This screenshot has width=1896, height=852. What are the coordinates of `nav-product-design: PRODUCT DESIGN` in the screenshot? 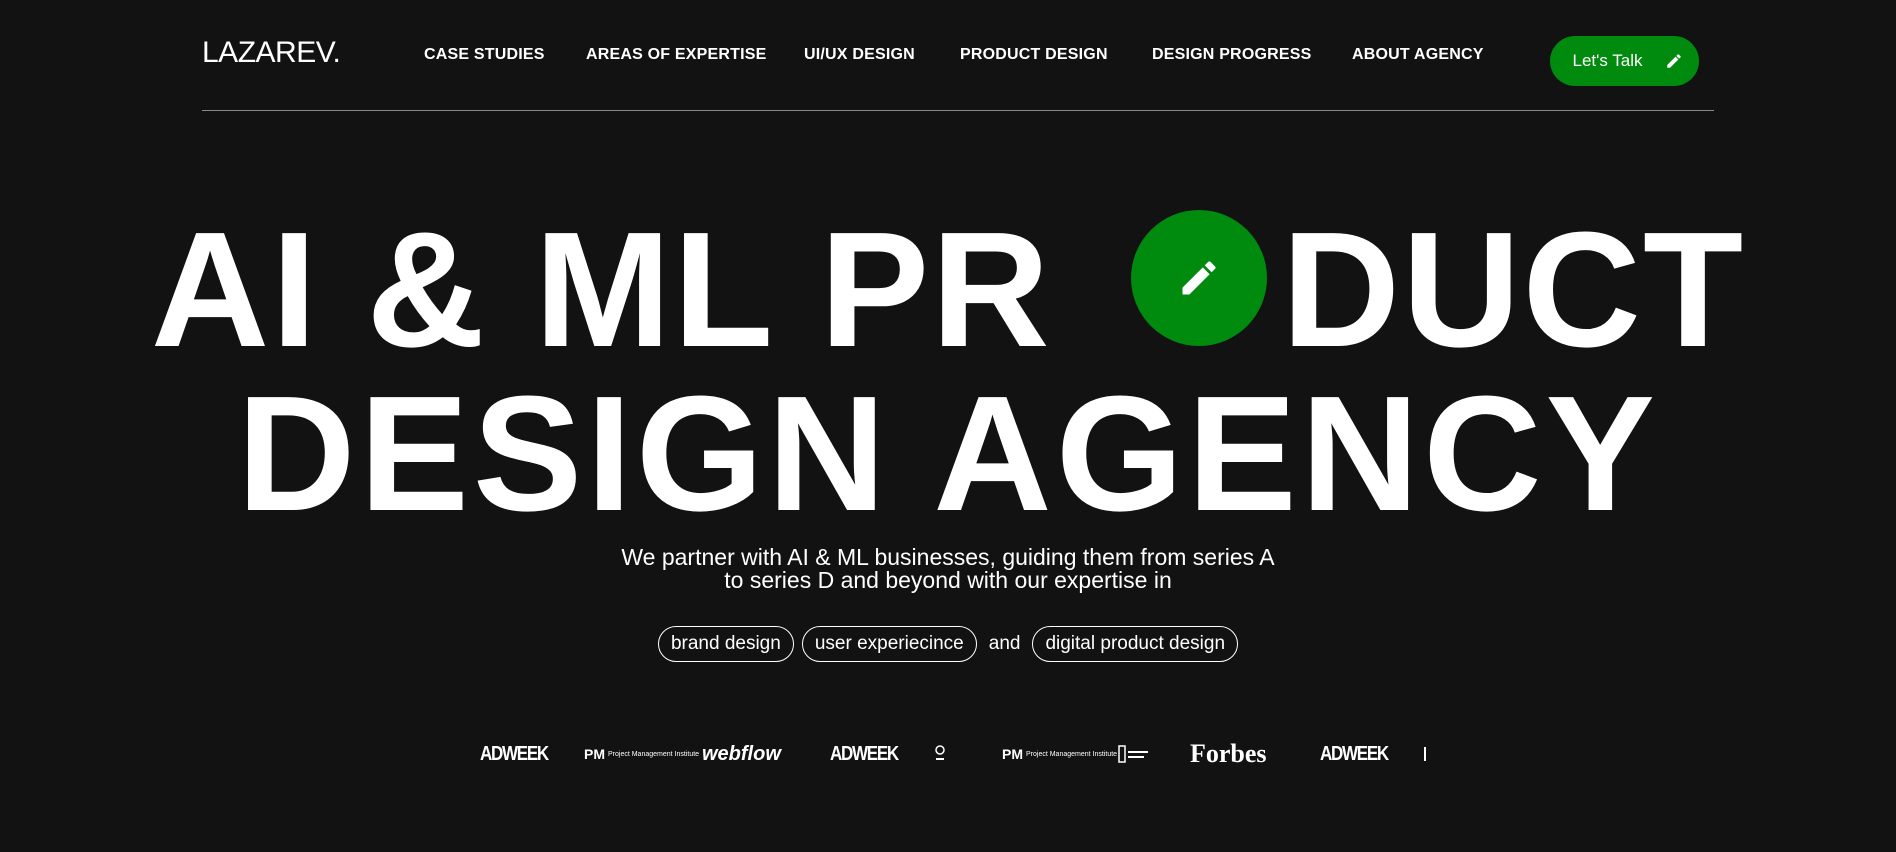 It's located at (1034, 55).